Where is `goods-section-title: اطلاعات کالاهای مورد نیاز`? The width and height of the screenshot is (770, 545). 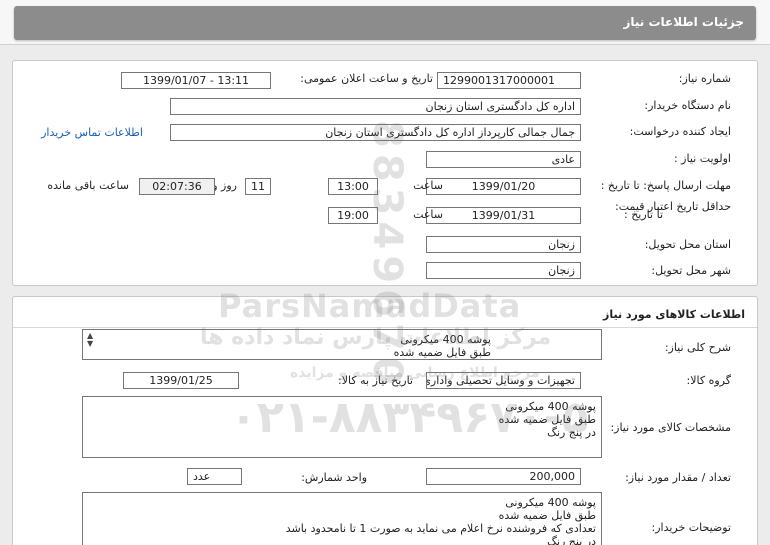
goods-section-title: اطلاعات کالاهای مورد نیاز is located at coordinates (674, 314).